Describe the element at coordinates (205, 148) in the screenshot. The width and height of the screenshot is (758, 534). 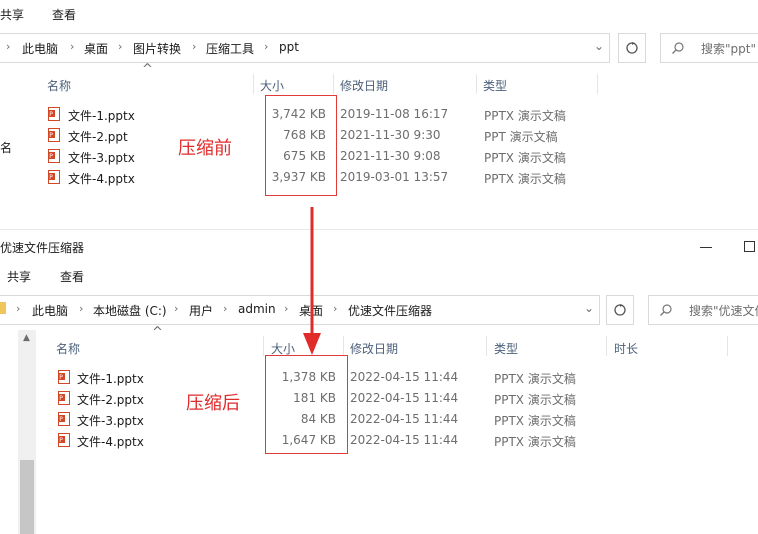
I see `annotation-before: 压缩前` at that location.